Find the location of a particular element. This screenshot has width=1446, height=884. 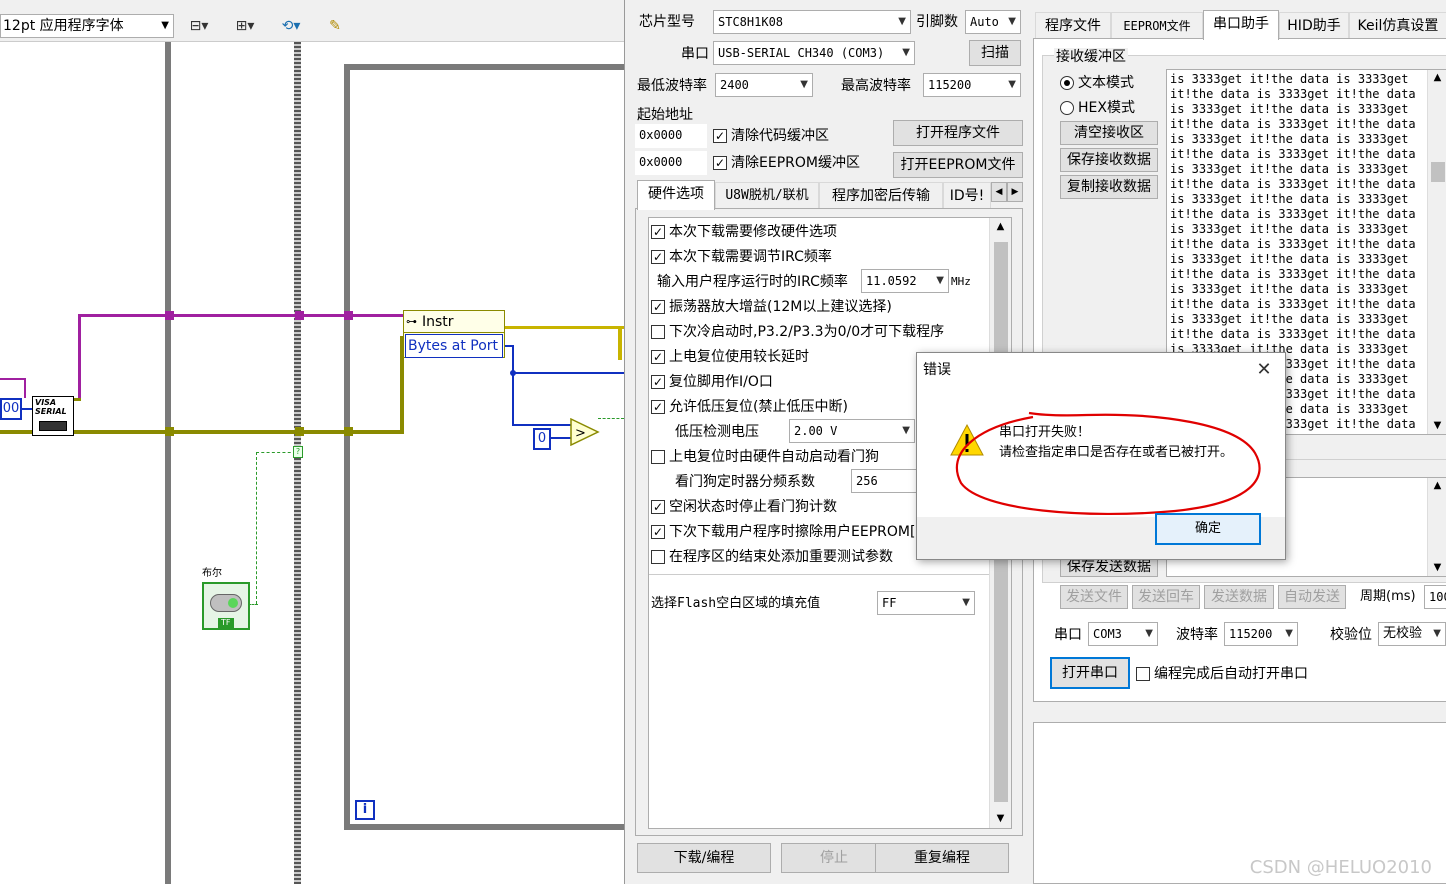

visa-serial-node: VISA SERIAL is located at coordinates (53, 416).